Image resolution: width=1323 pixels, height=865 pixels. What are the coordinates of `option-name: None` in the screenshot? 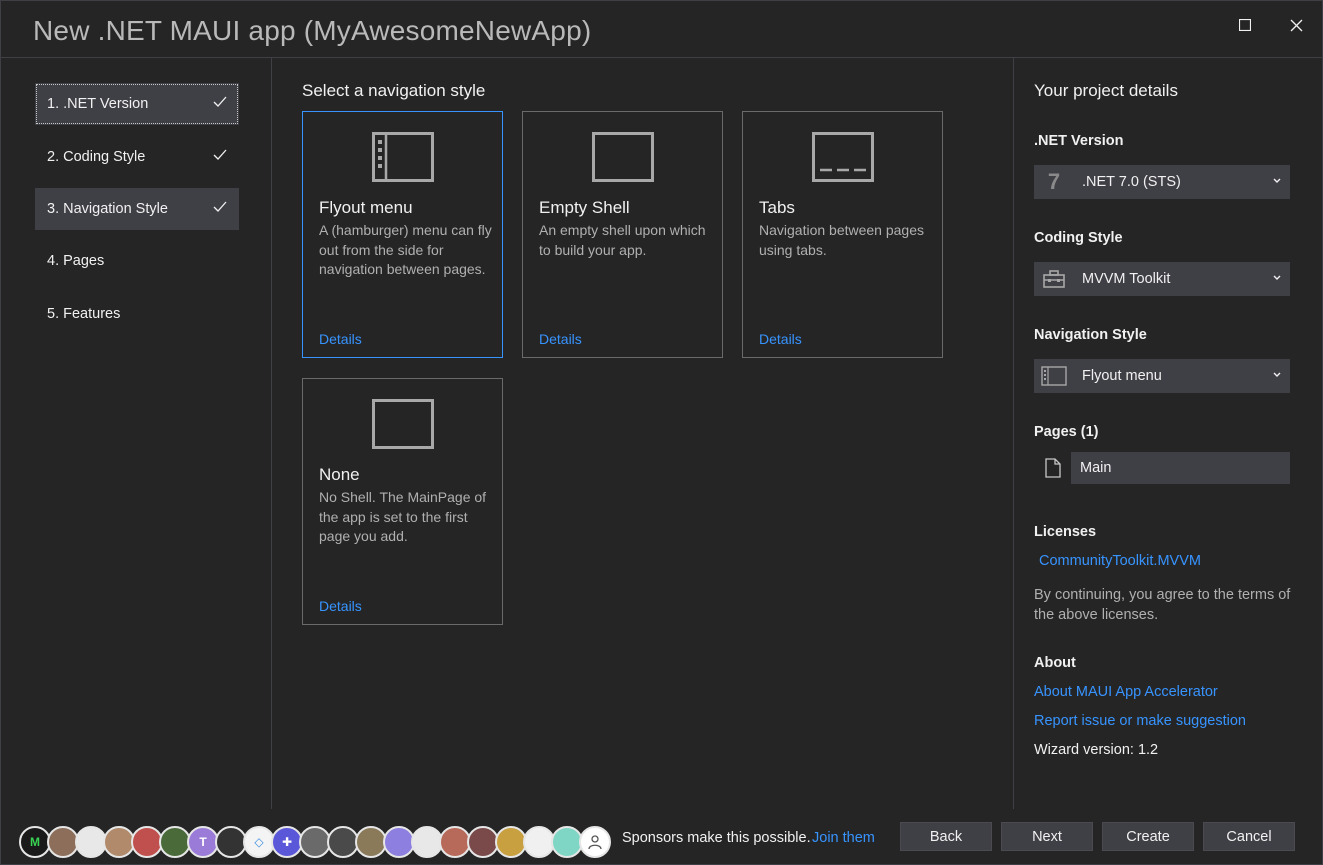 It's located at (339, 474).